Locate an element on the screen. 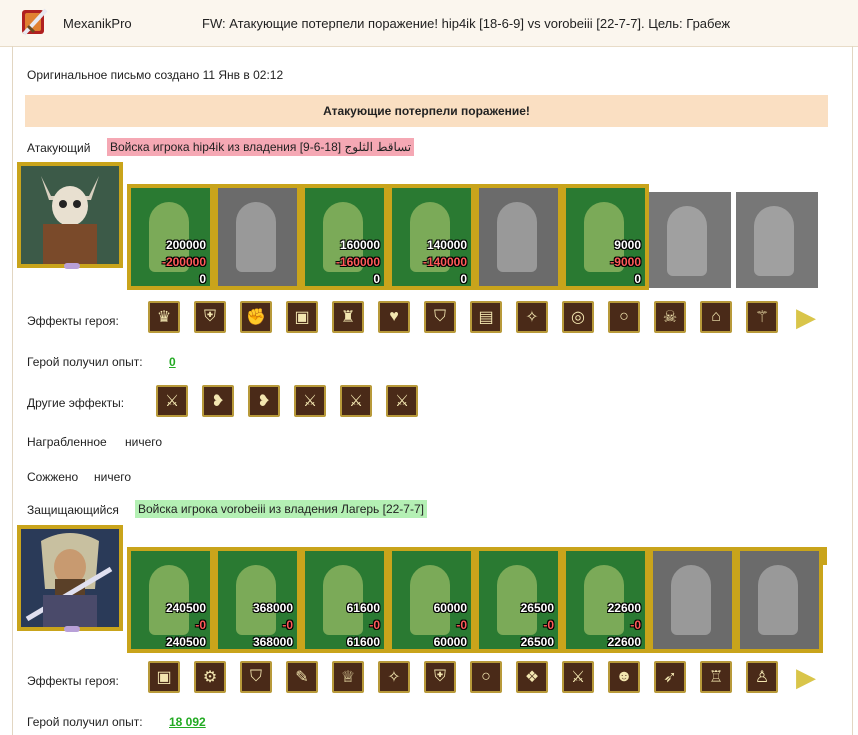 The width and height of the screenshot is (858, 735). unit-slot: 9000 -9000 0 is located at coordinates (605, 237).